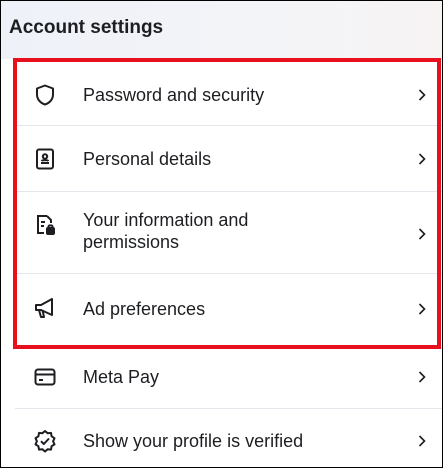  I want to click on menu-item-ad-preferences: Ad preferences, so click(228, 310).